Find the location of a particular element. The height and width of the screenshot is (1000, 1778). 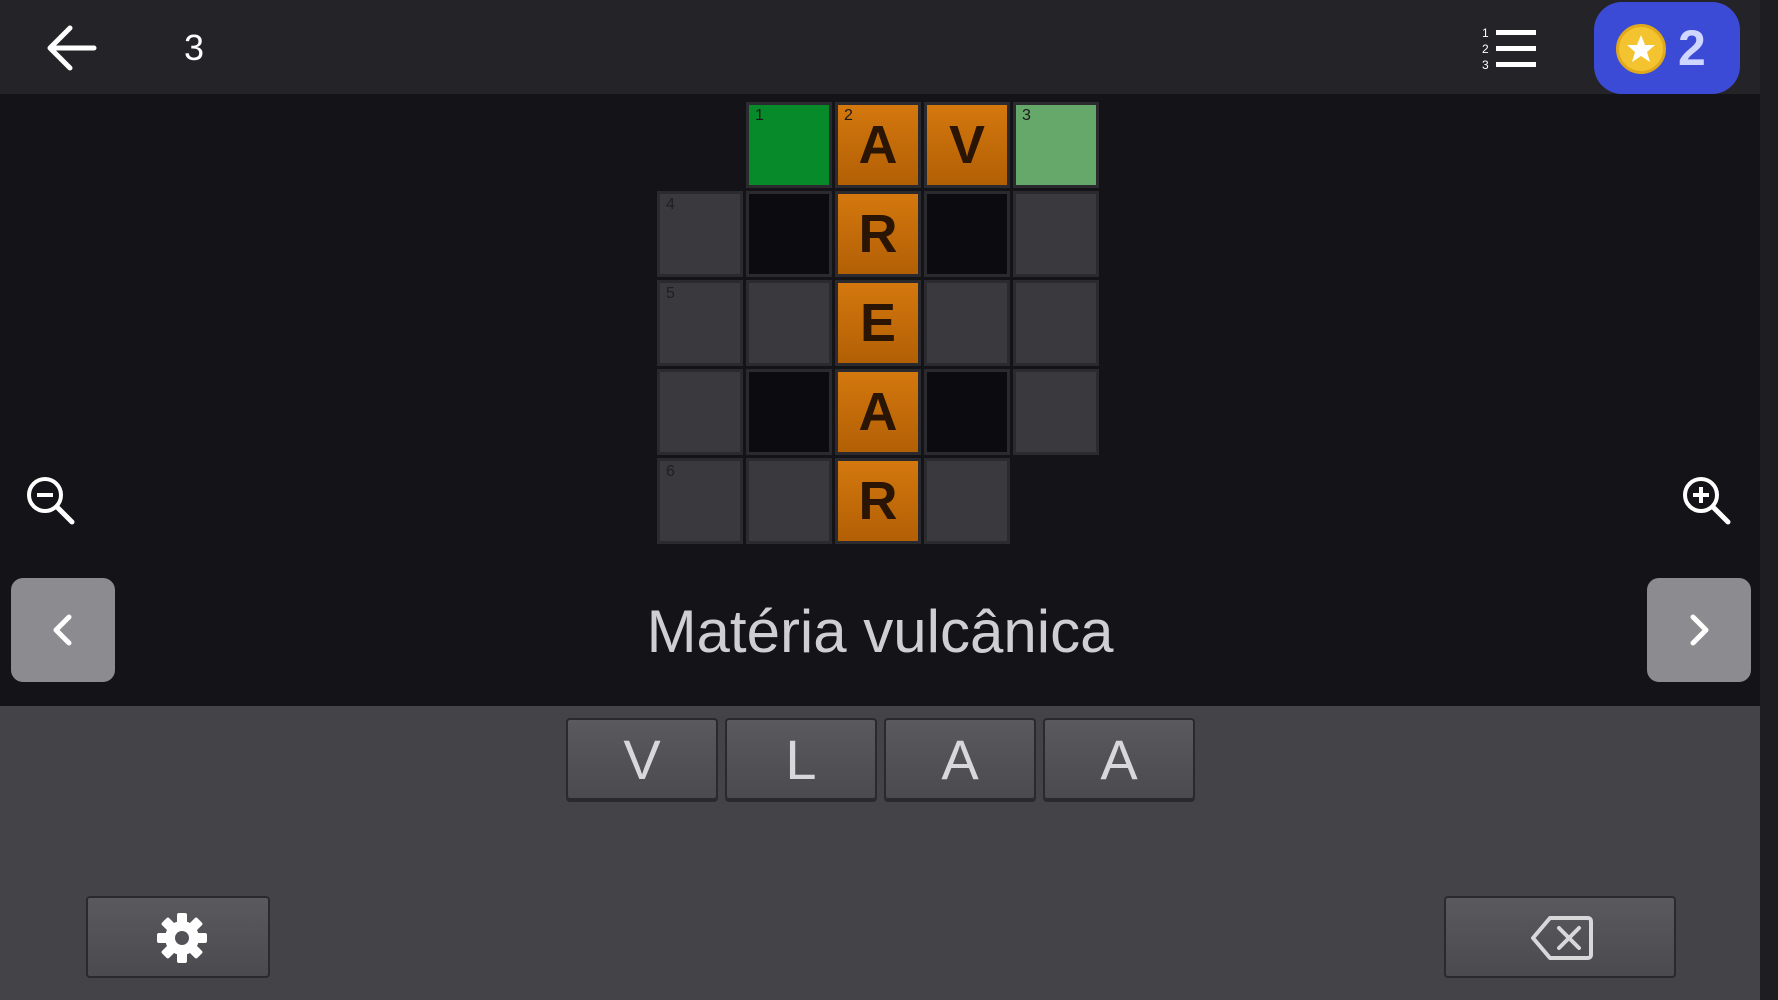

settings-button is located at coordinates (178, 937).